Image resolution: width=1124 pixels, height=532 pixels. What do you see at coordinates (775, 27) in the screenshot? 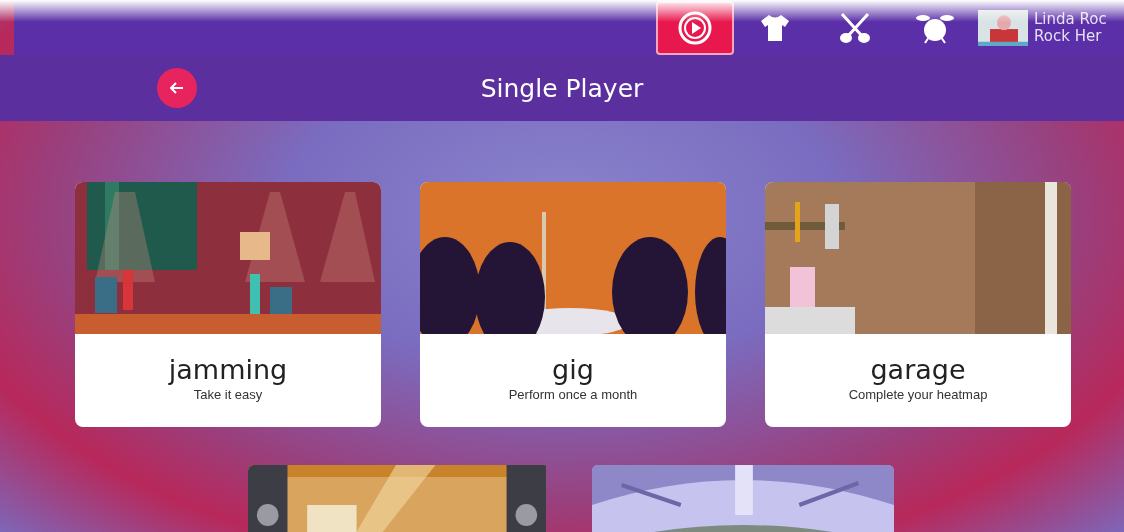
I see `shirt-icon` at bounding box center [775, 27].